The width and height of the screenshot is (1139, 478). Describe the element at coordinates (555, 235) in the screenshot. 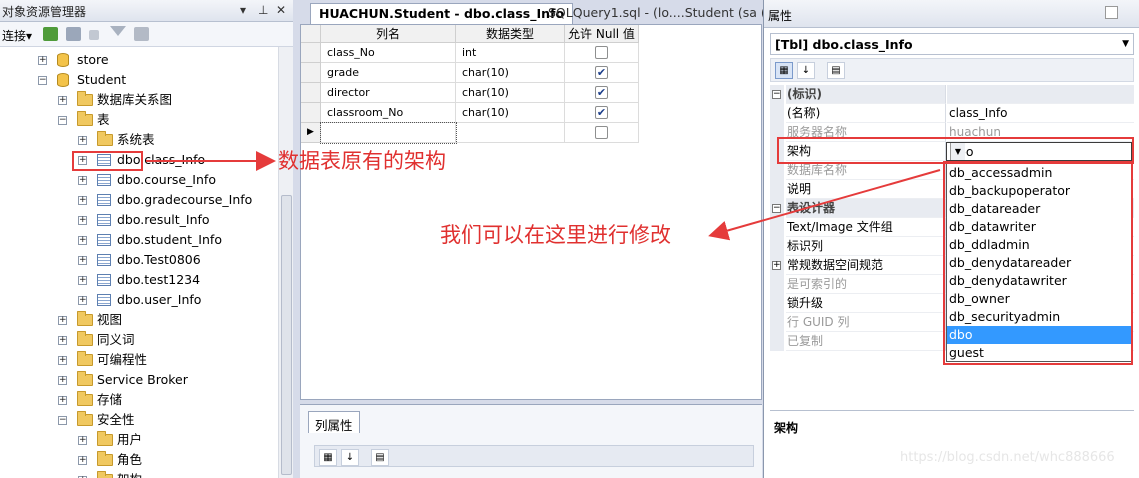

I see `annotation-modify-here: 我们可以在这里进行修改` at that location.